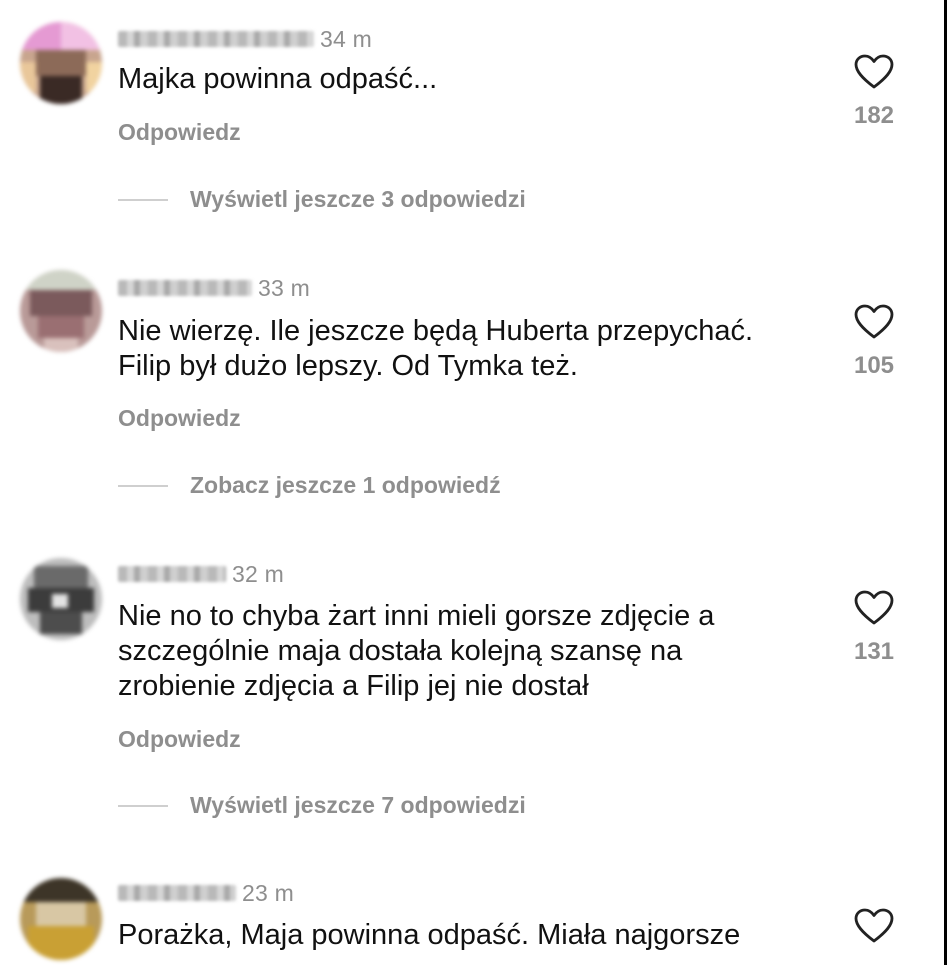  I want to click on view-more-replies: Zobacz jeszcze 1 odpowiedź, so click(309, 485).